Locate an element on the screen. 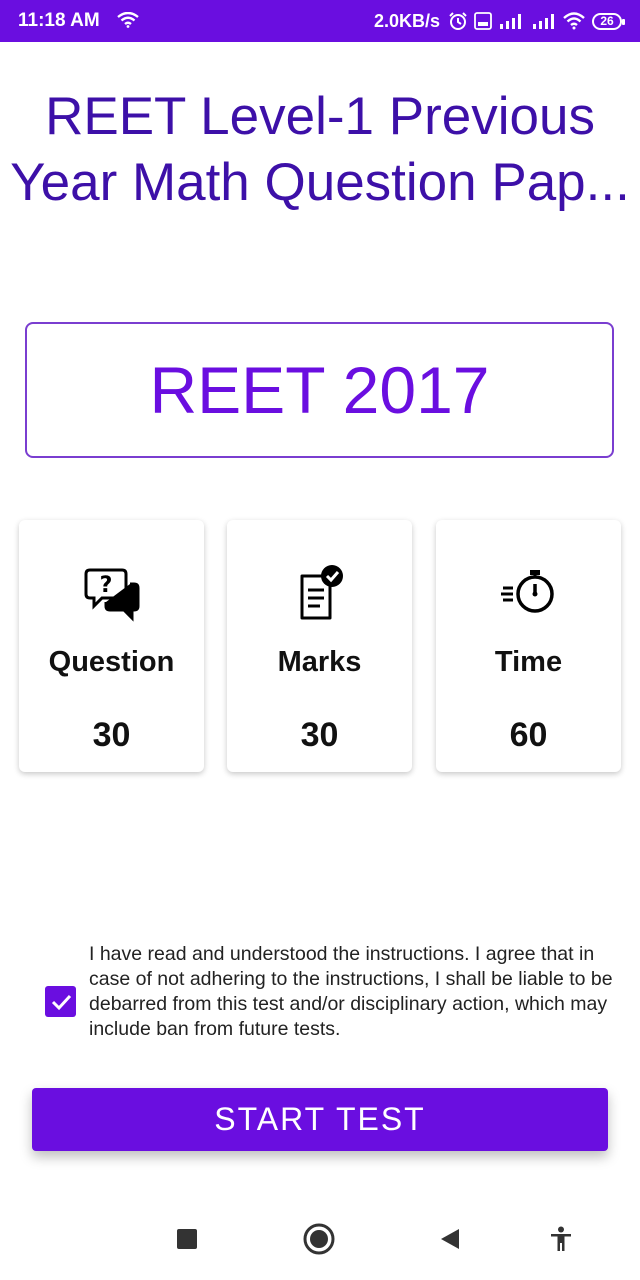  start-test-button: START TEST is located at coordinates (320, 1119).